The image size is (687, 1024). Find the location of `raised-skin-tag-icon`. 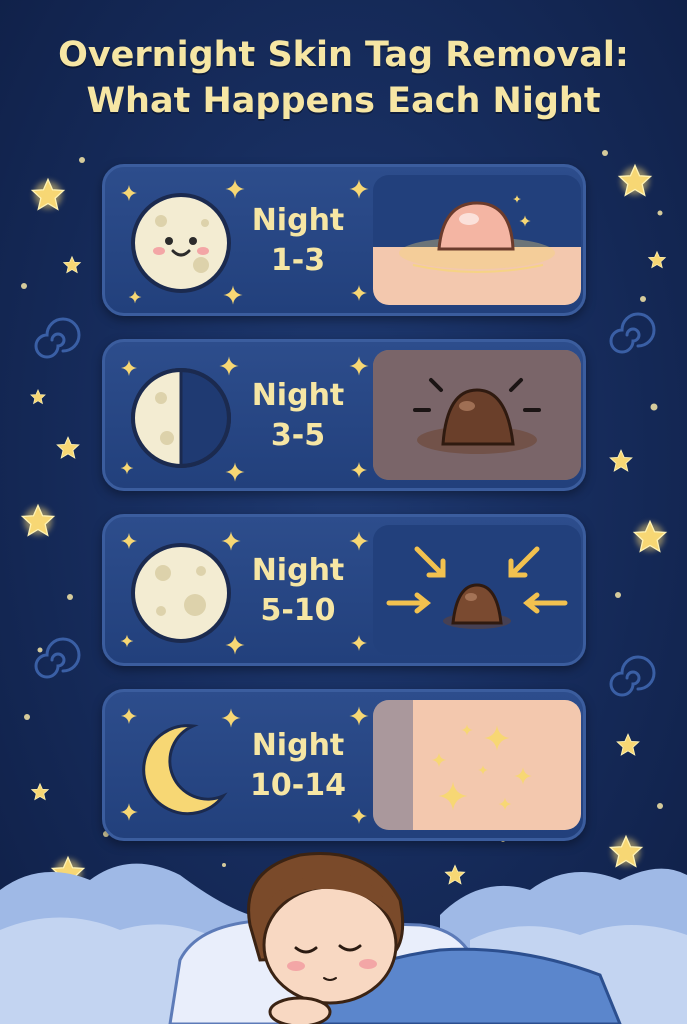

raised-skin-tag-icon is located at coordinates (477, 240).